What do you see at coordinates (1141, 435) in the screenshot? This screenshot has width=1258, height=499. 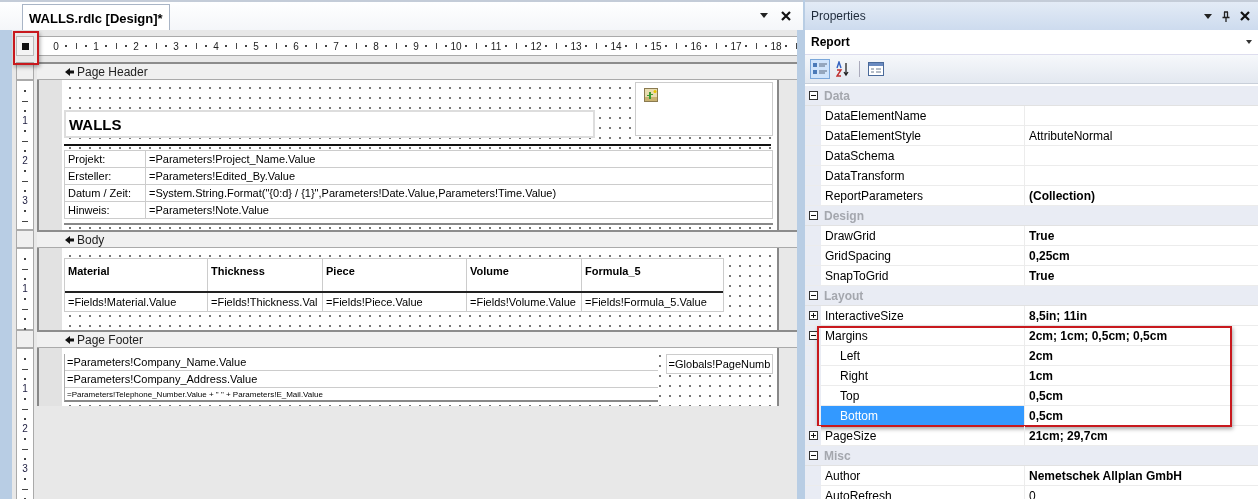 I see `property-value: 21cm; 29,7cm` at bounding box center [1141, 435].